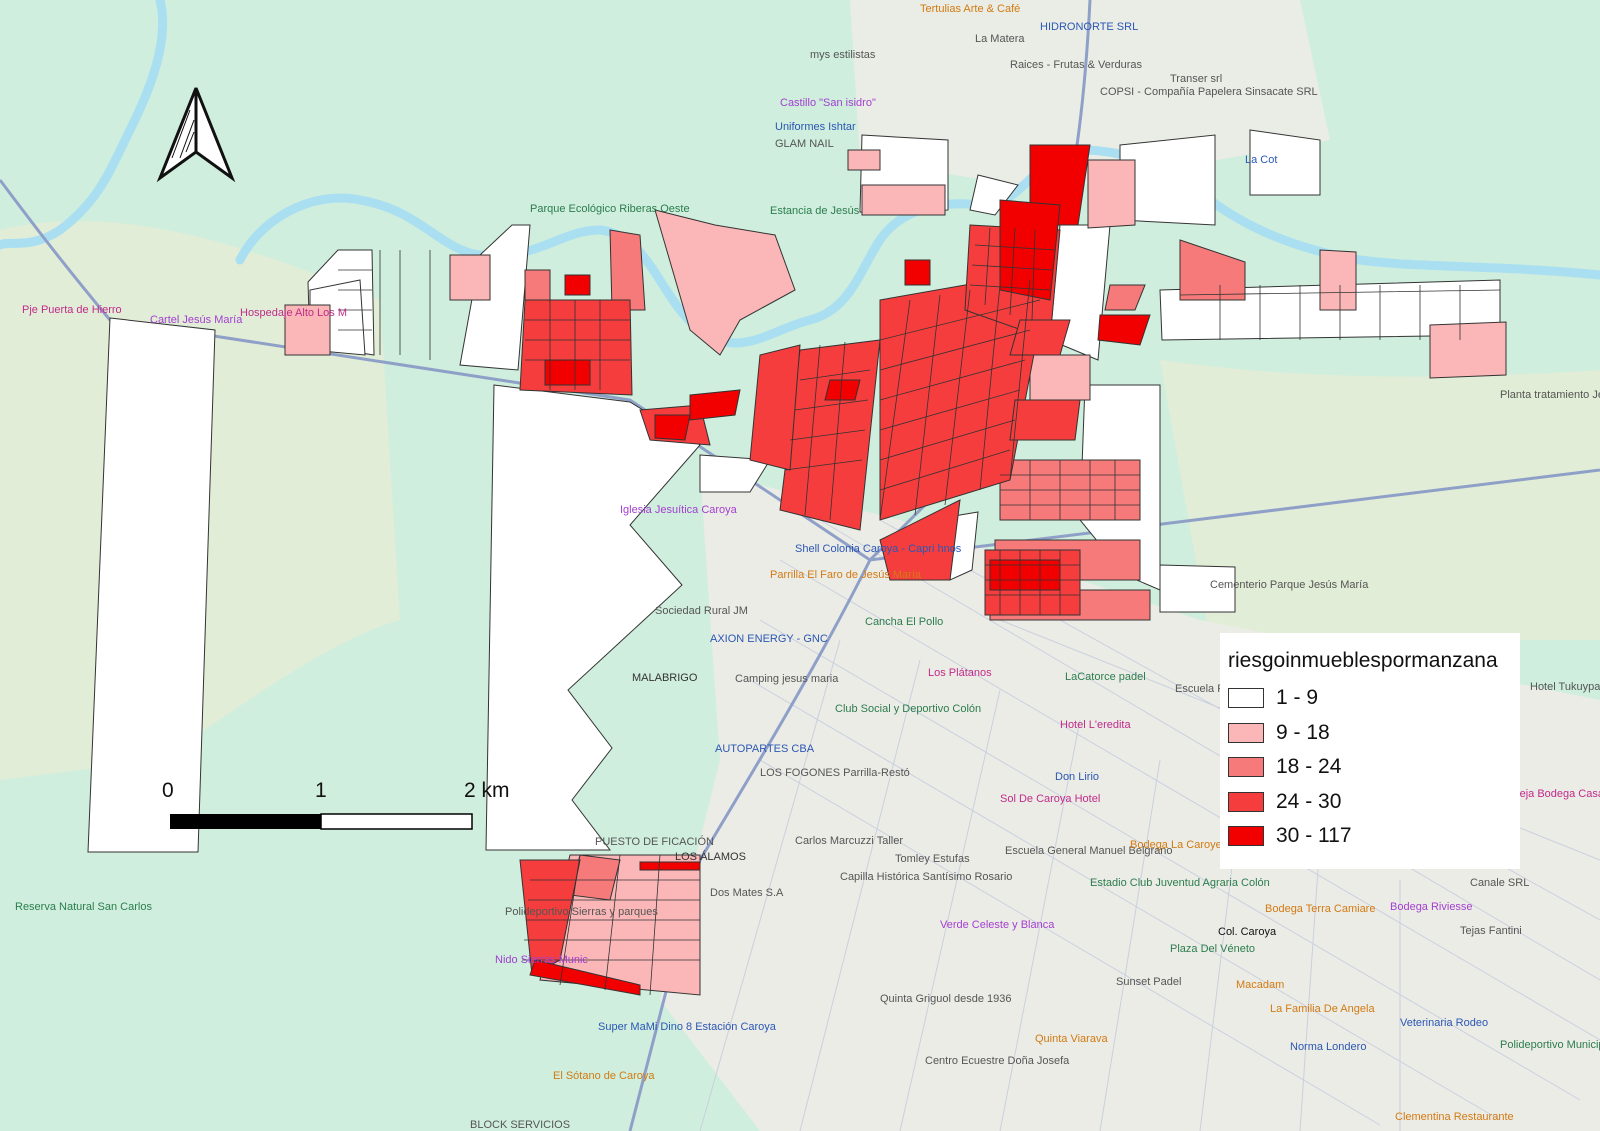  Describe the element at coordinates (765, 749) in the screenshot. I see `poi-label: AUTOPARTES CBA` at that location.